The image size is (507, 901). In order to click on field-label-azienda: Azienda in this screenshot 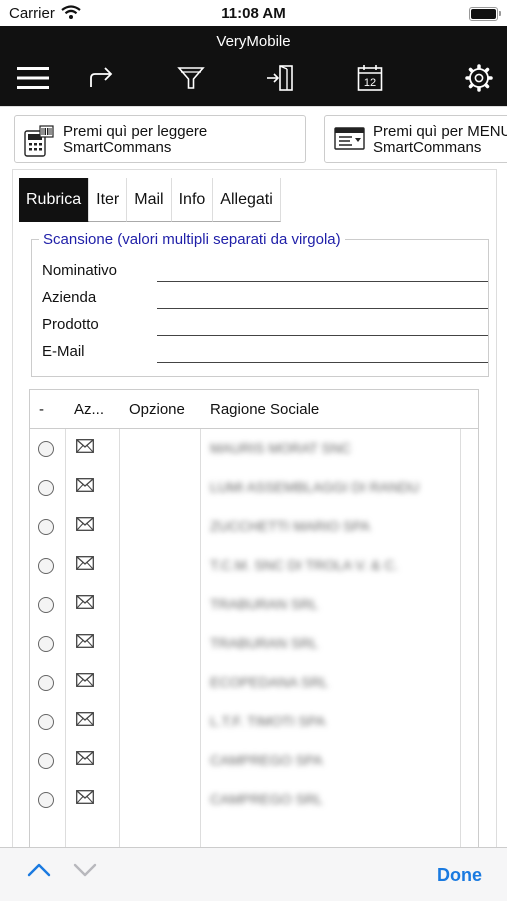, I will do `click(69, 297)`.